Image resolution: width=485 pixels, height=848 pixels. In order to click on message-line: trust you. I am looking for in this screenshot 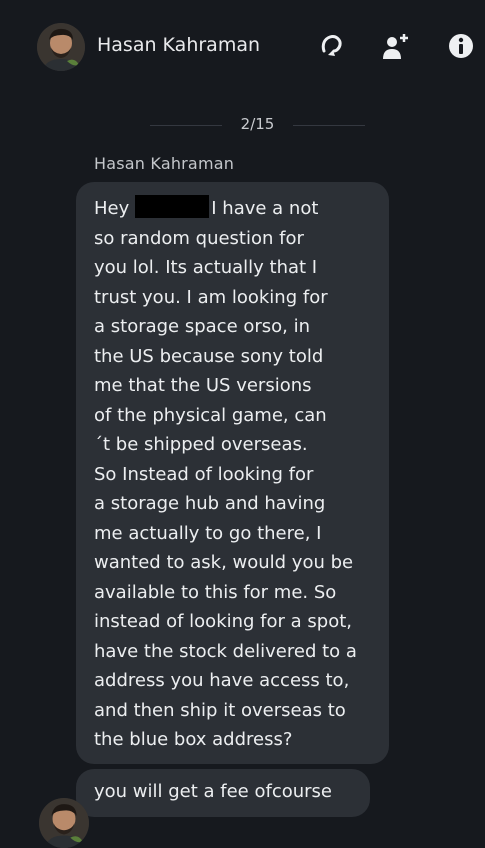, I will do `click(211, 297)`.